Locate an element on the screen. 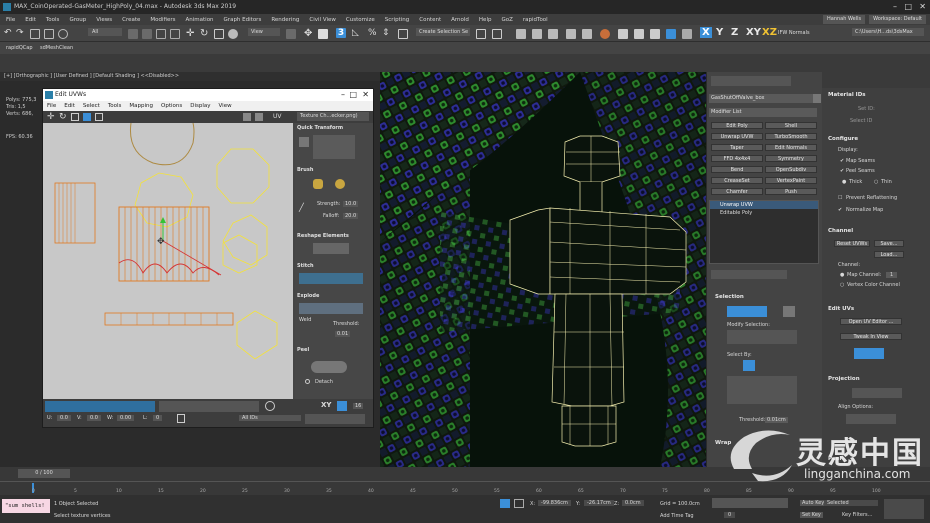 The height and width of the screenshot is (523, 930). render-shortcut-icon is located at coordinates (687, 34).